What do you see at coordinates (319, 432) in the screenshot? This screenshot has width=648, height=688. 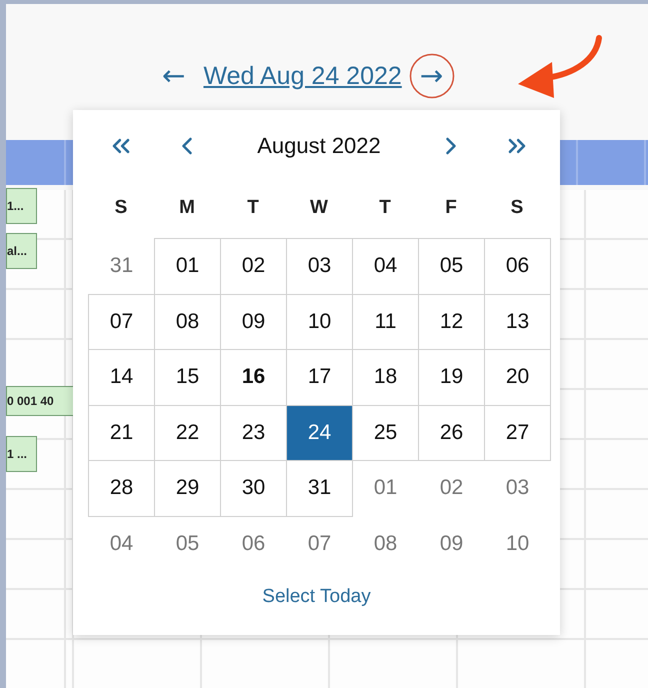 I see `day-cell: 24` at bounding box center [319, 432].